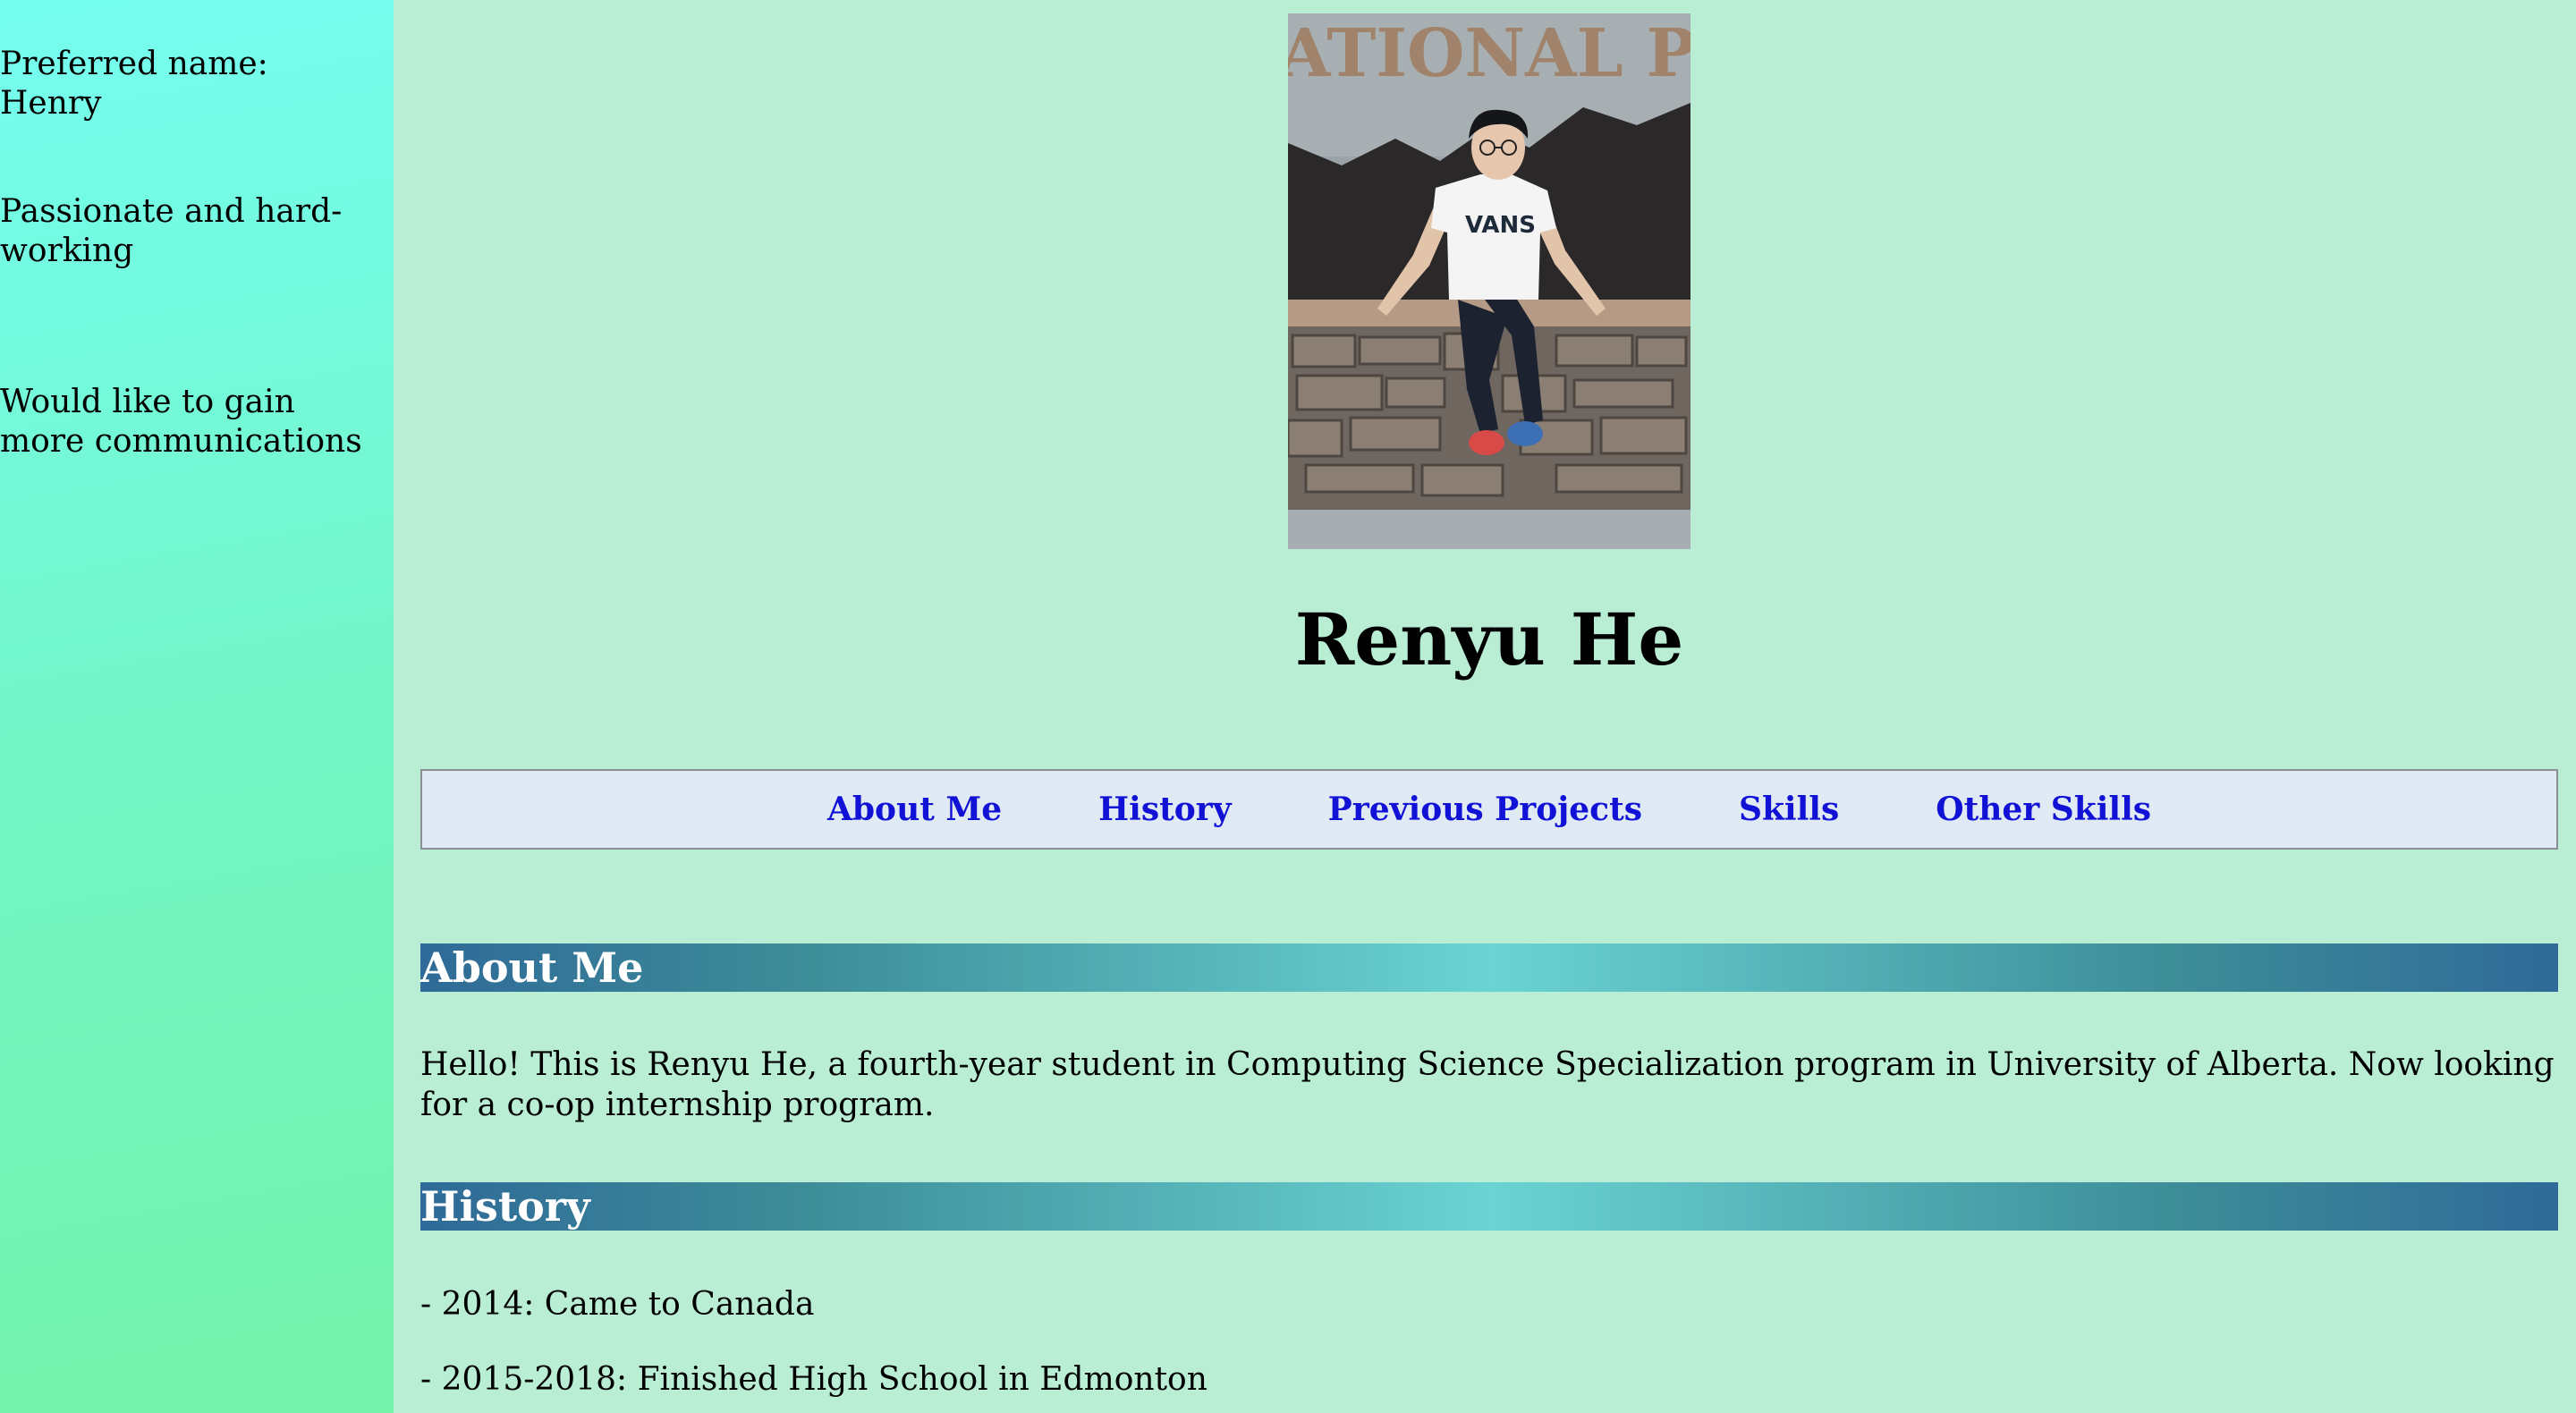 Image resolution: width=2576 pixels, height=1413 pixels. Describe the element at coordinates (1500, 225) in the screenshot. I see `shirt-logo: VANS` at that location.